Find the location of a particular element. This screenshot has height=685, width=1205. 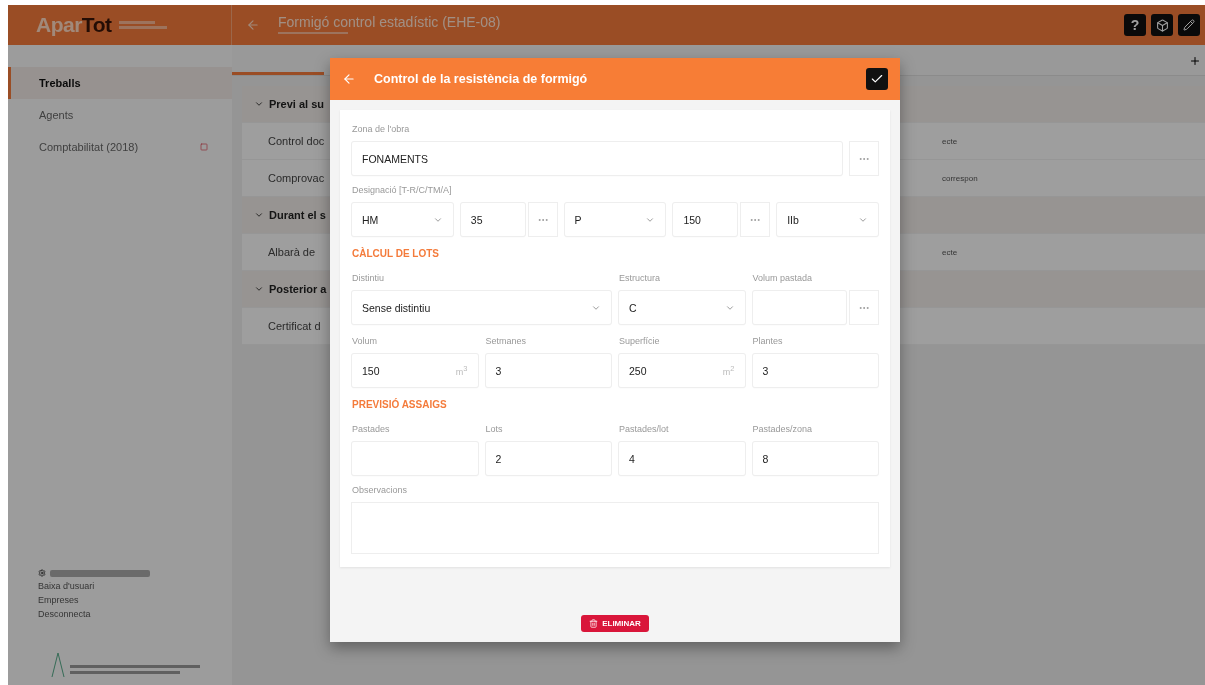

input-field: 8 is located at coordinates (815, 458).